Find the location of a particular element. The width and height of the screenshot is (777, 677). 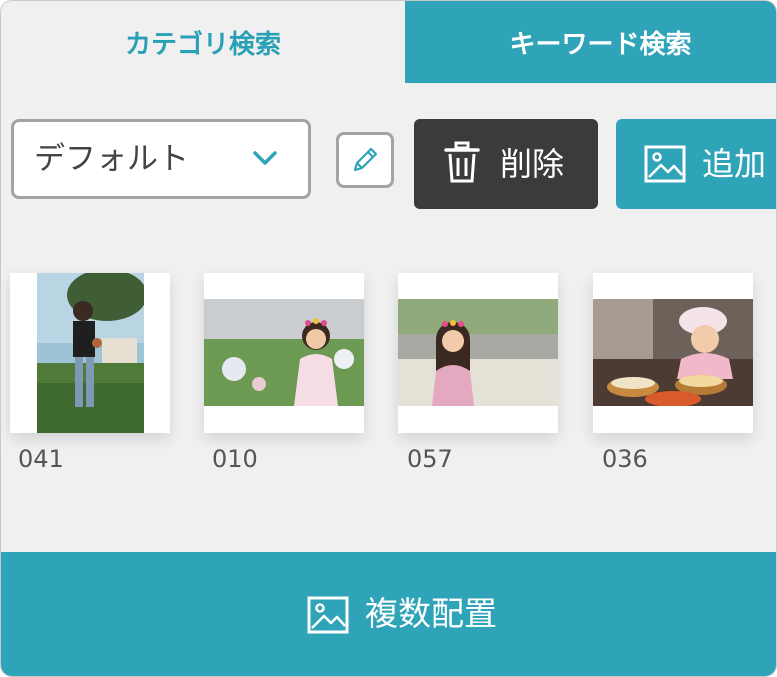

add-label: 追加 is located at coordinates (734, 164).